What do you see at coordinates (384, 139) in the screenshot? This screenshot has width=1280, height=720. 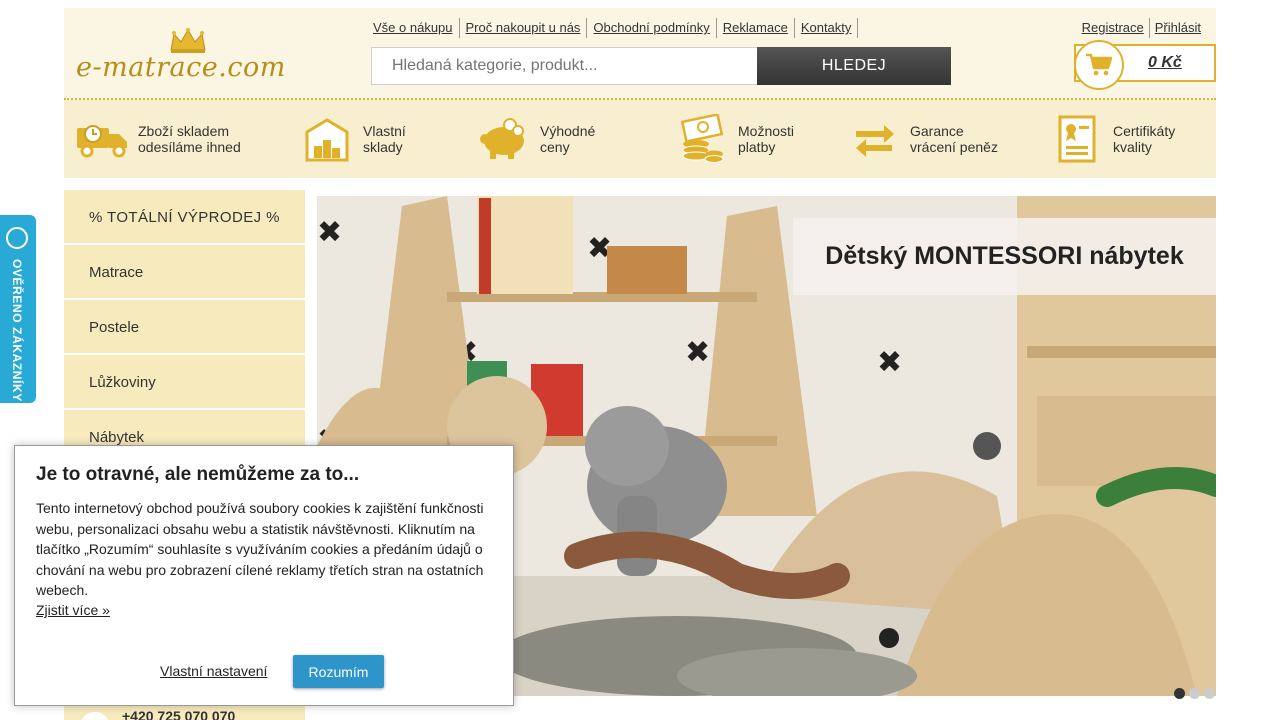 I see `benefit-warehouses-text: Vlastní sklady` at bounding box center [384, 139].